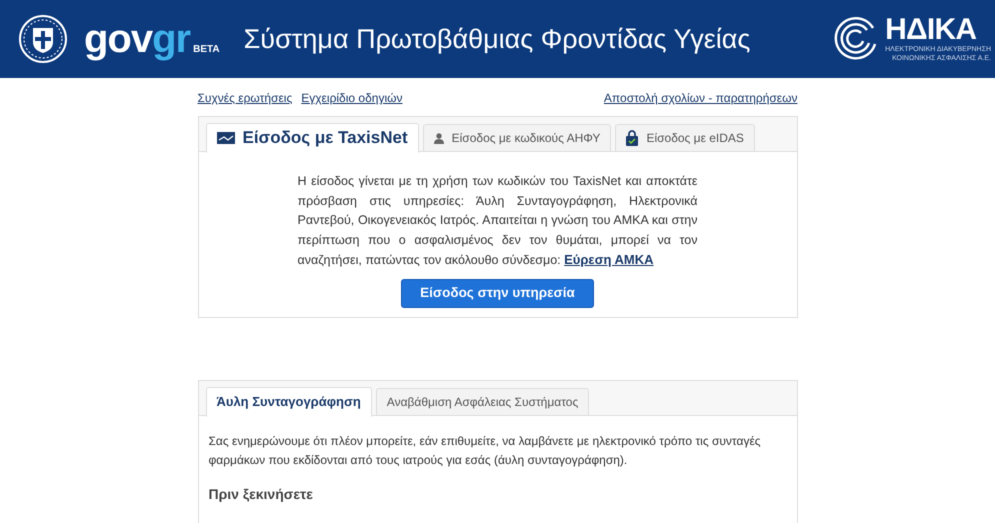  Describe the element at coordinates (685, 138) in the screenshot. I see `tab: Είσοδος με eIDAS` at that location.